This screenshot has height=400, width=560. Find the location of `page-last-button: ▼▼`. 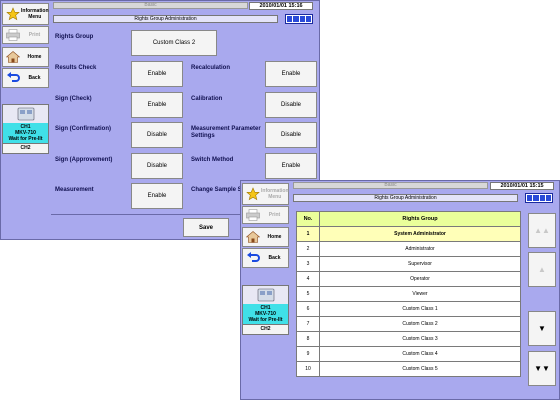

page-last-button: ▼▼ is located at coordinates (542, 368).